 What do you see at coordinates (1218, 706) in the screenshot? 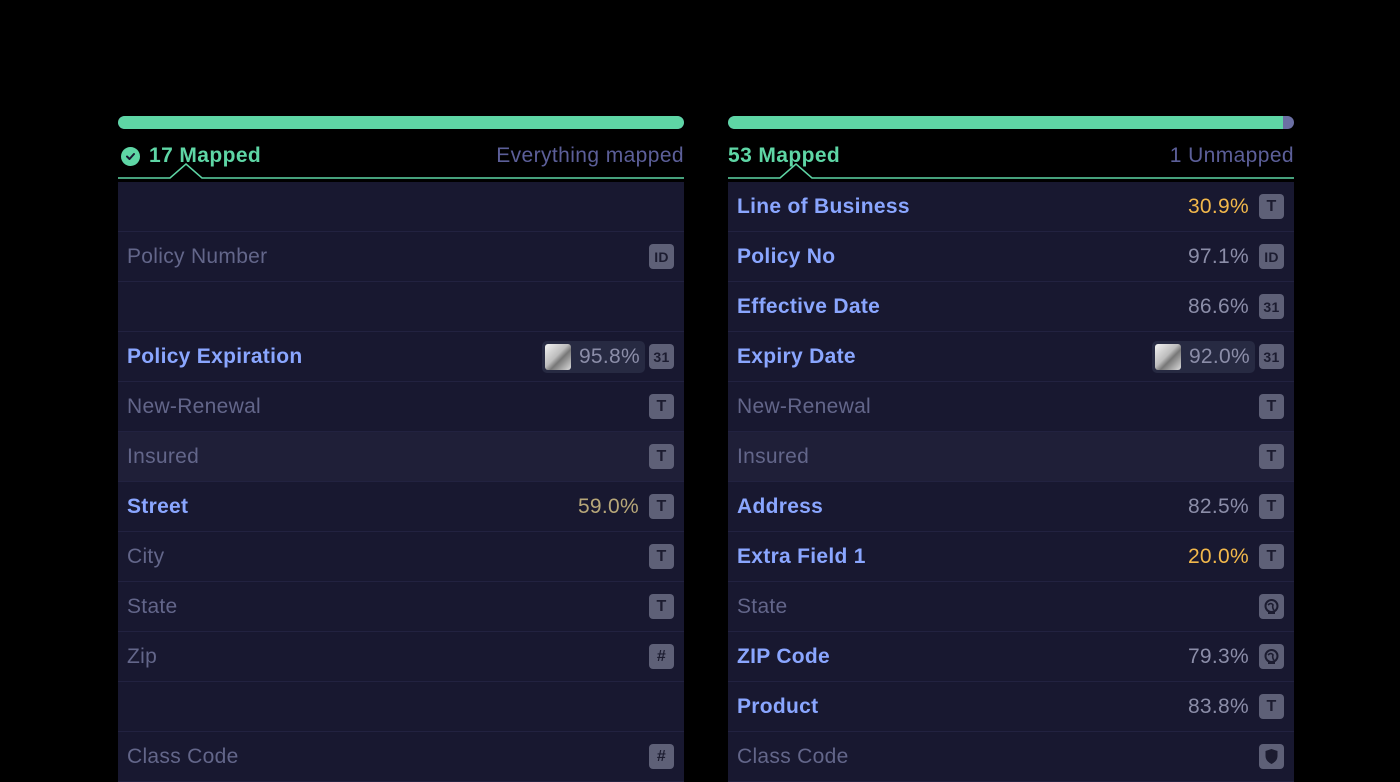
I see `confidence-percent: 83.8%` at bounding box center [1218, 706].